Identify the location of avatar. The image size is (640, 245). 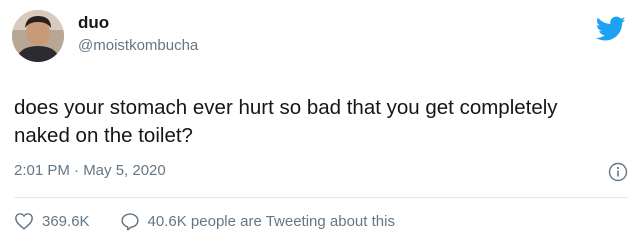
(38, 36).